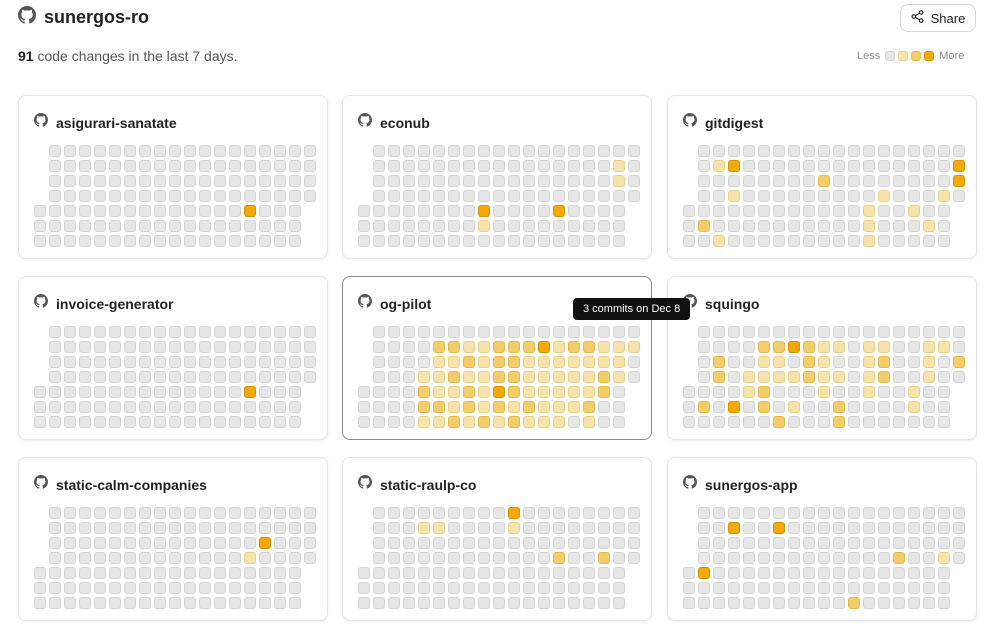  What do you see at coordinates (822, 177) in the screenshot?
I see `repo-card: gitdigest` at bounding box center [822, 177].